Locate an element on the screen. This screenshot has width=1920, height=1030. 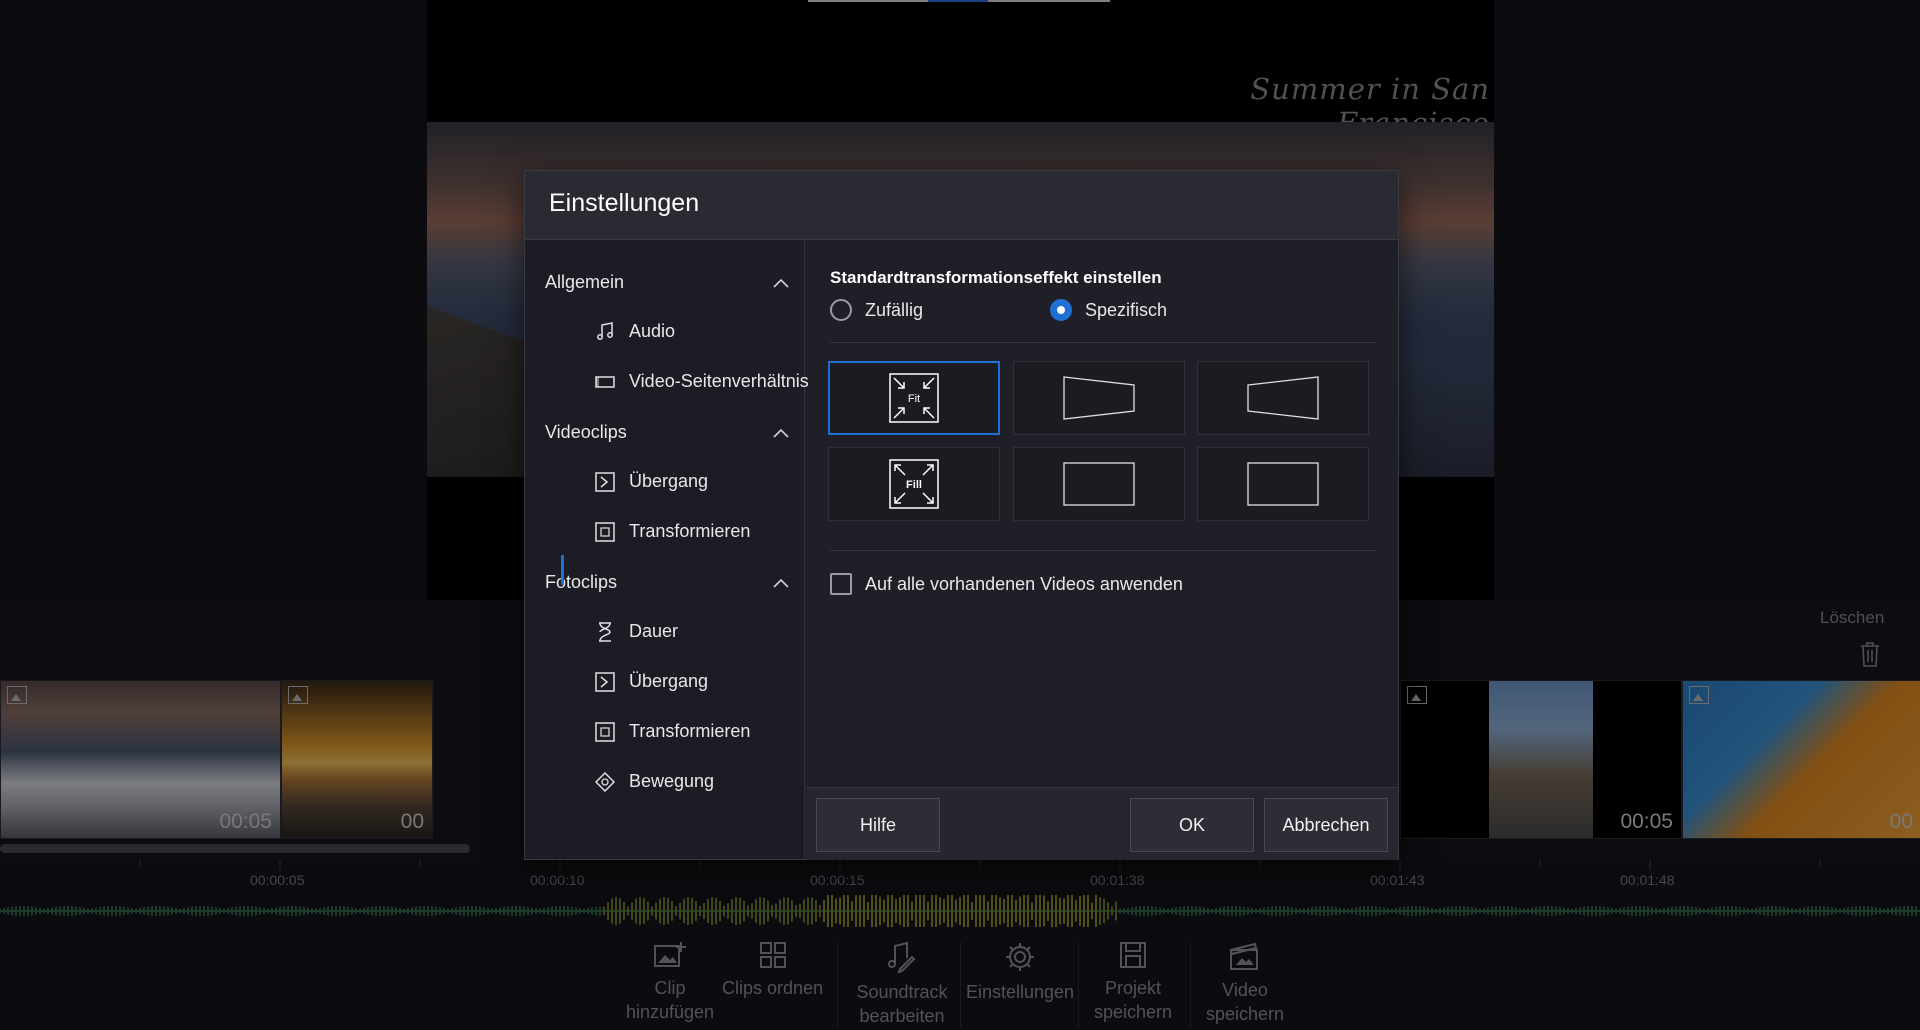
section-title: Standardtransformationseffekt einstellen is located at coordinates (996, 277).